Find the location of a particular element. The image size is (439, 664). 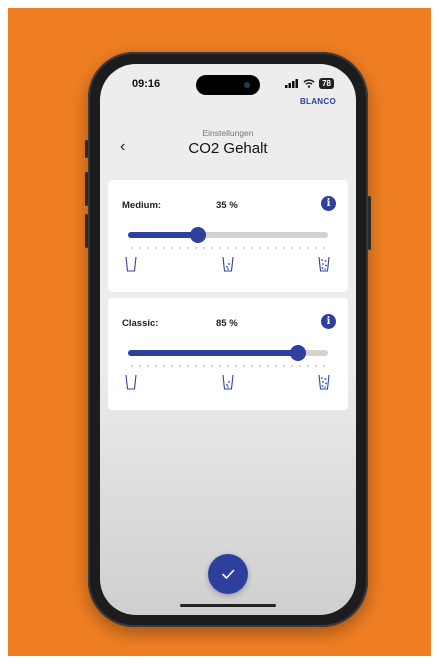

confirm-button is located at coordinates (228, 574).